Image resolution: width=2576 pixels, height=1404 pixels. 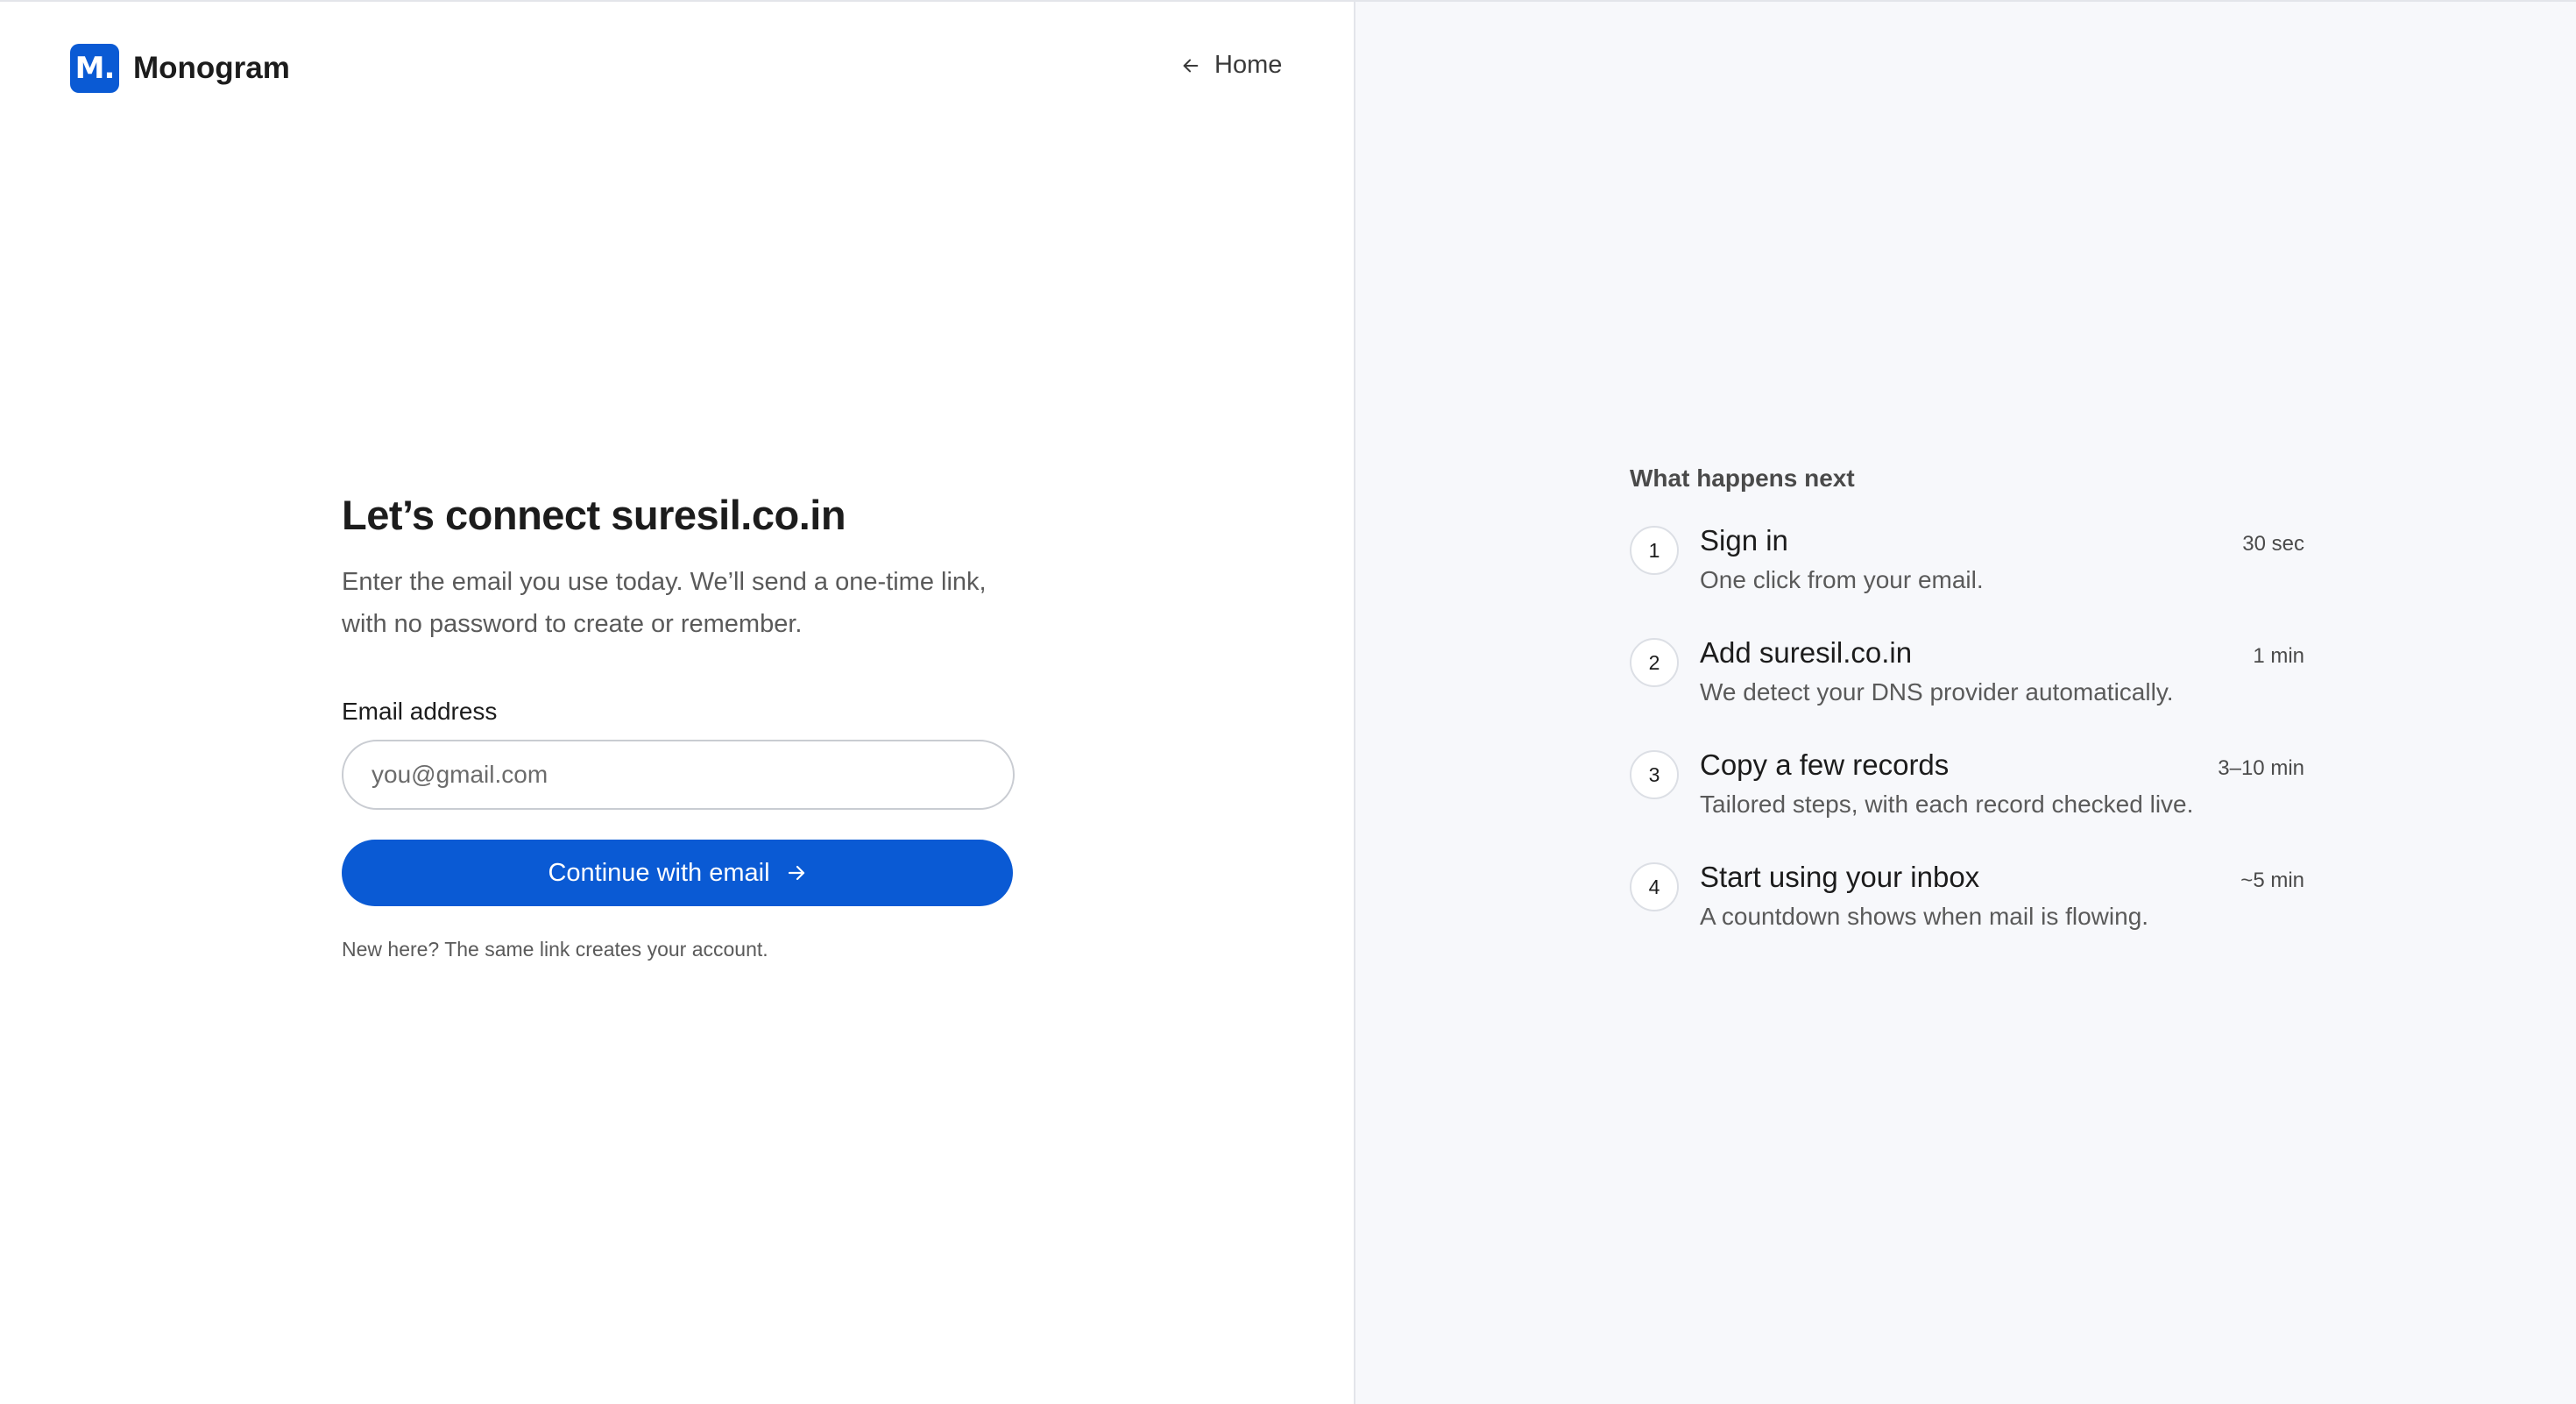 I want to click on step-duration: ~5 min, so click(x=2272, y=880).